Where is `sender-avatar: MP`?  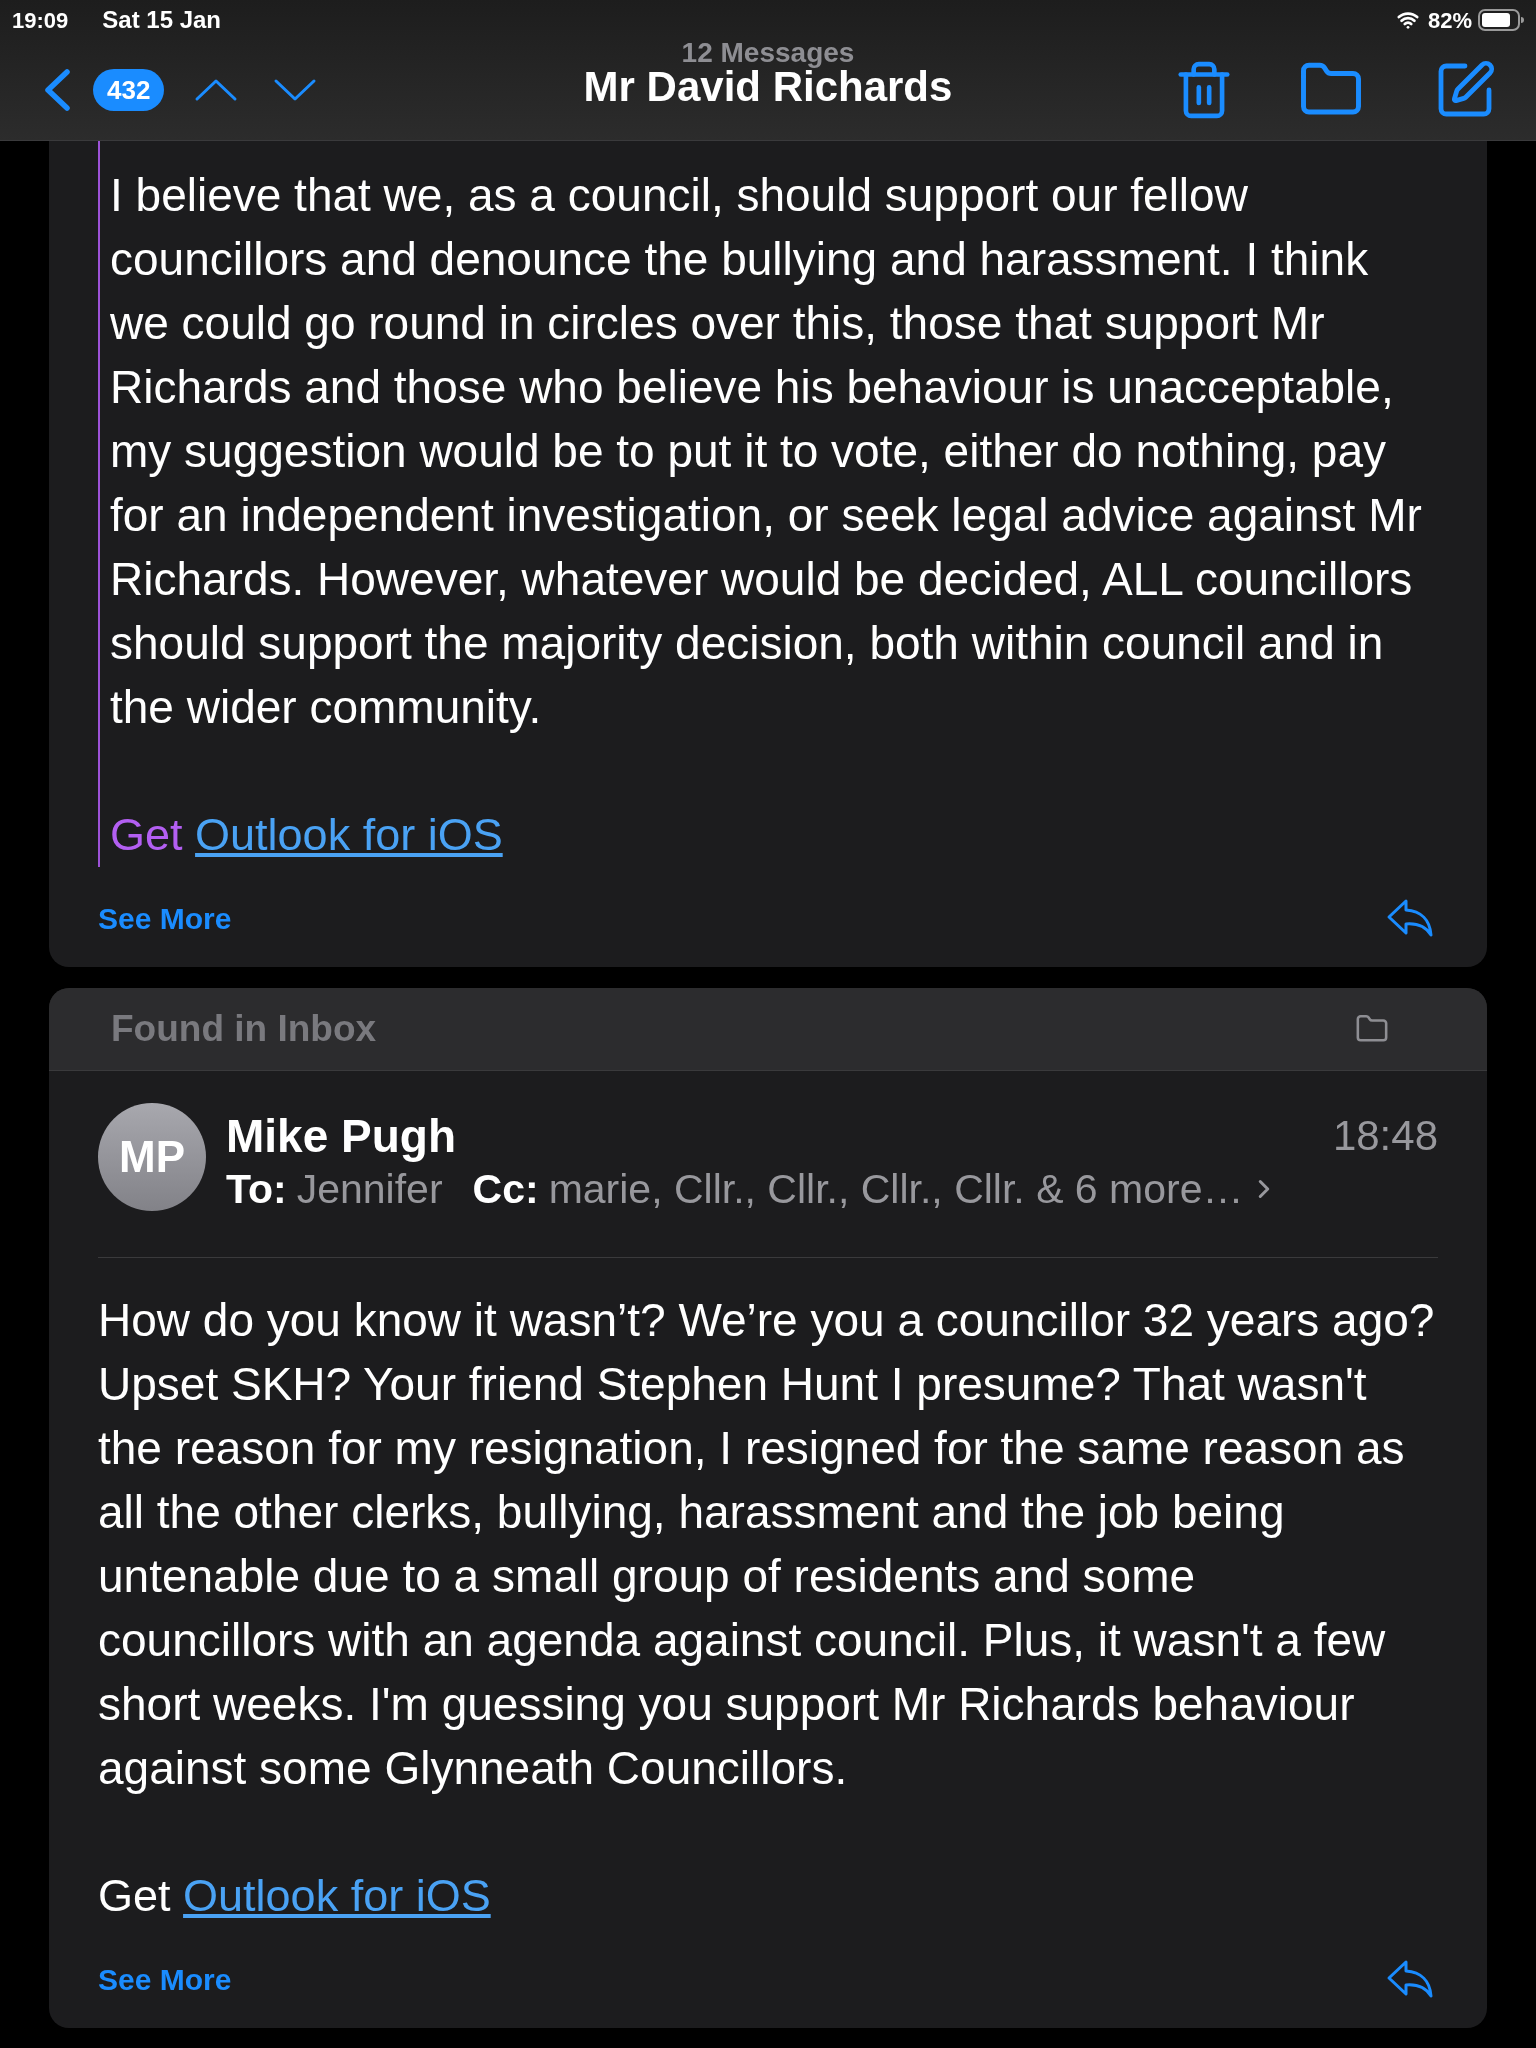 sender-avatar: MP is located at coordinates (152, 1157).